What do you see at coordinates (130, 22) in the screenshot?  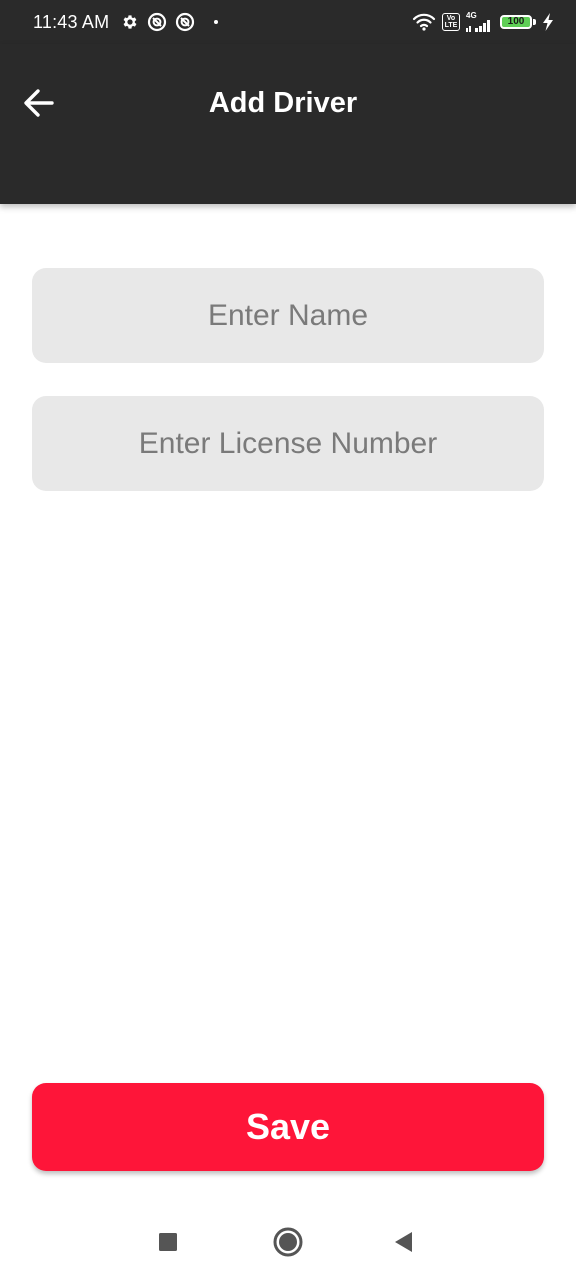 I see `settings-gear-icon` at bounding box center [130, 22].